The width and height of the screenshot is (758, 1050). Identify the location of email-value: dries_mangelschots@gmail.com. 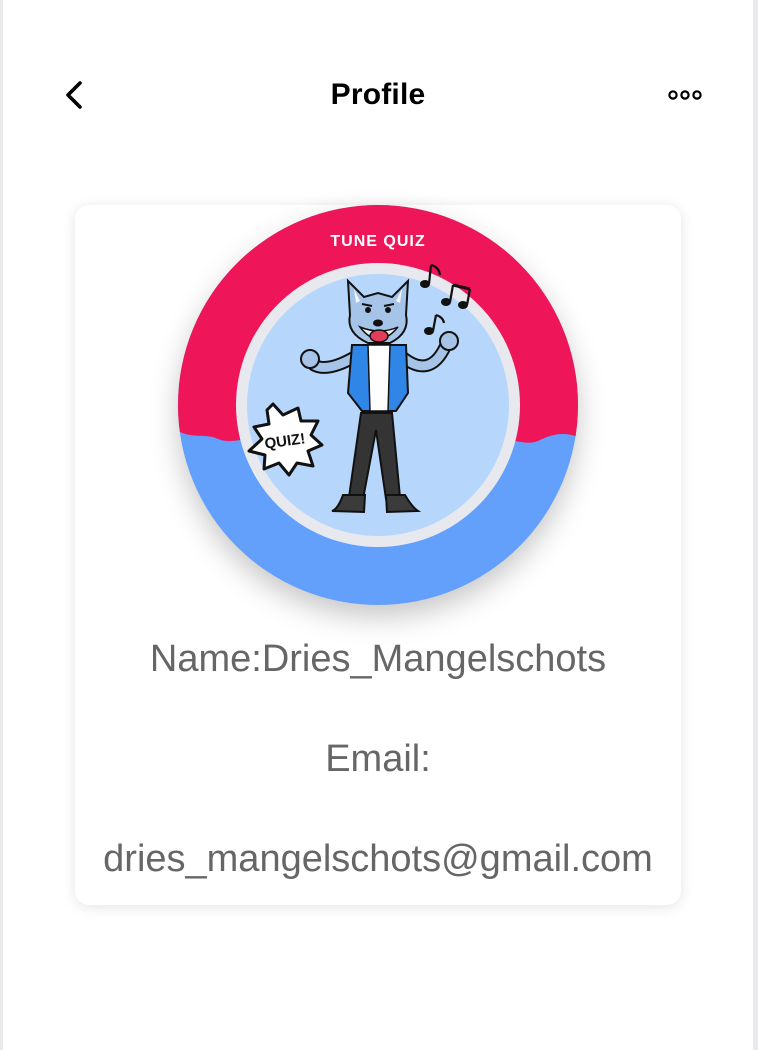
(378, 859).